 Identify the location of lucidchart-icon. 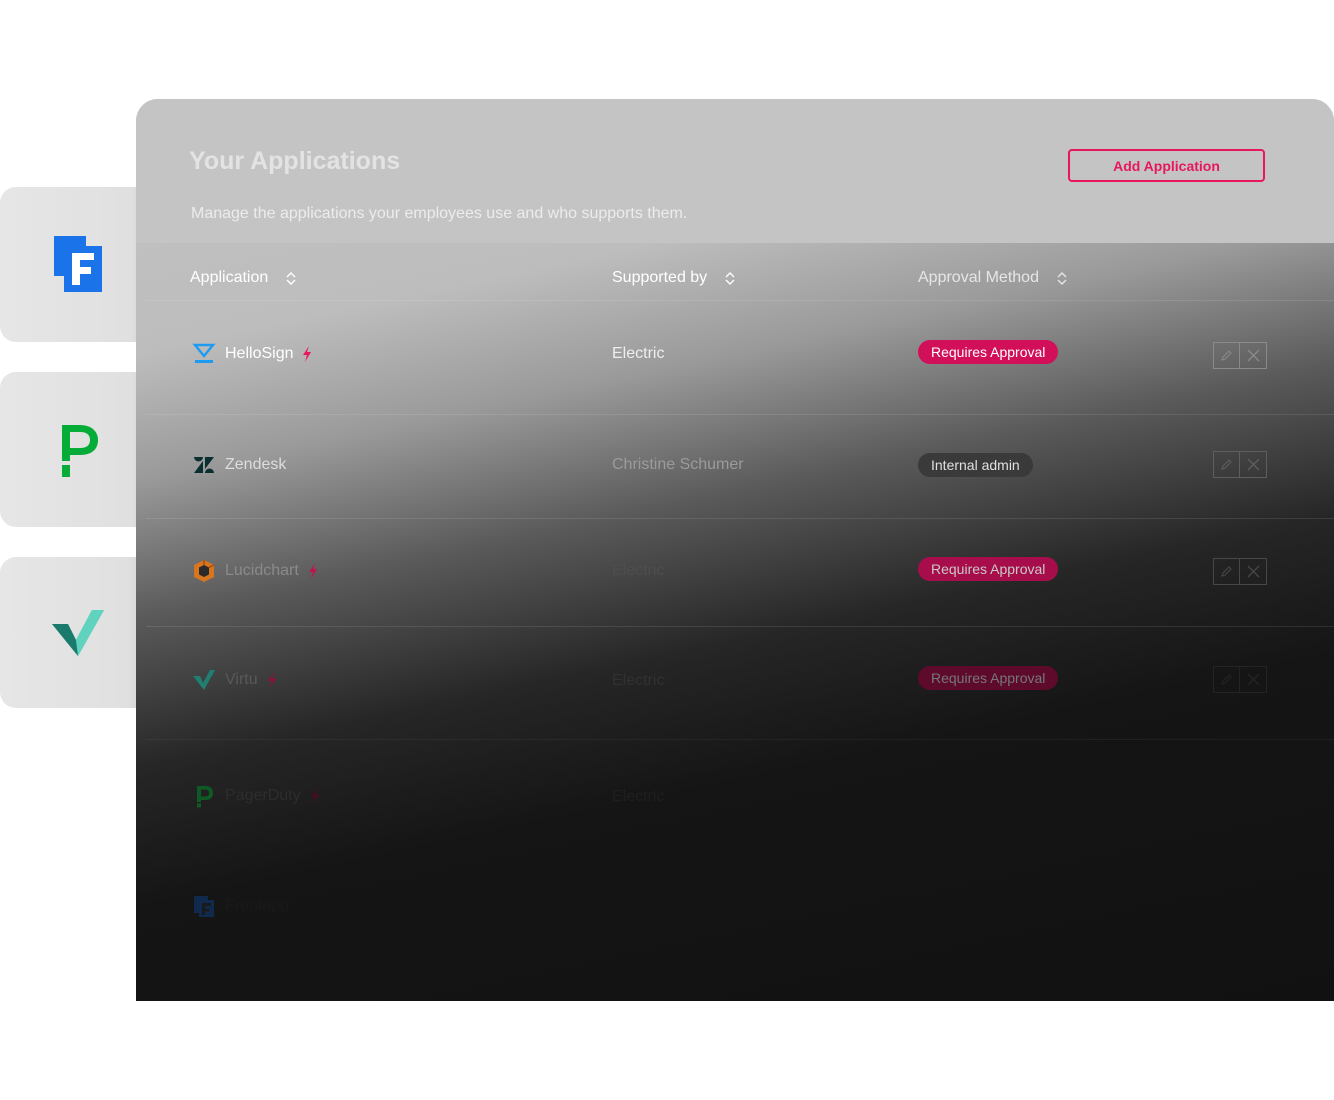
(204, 571).